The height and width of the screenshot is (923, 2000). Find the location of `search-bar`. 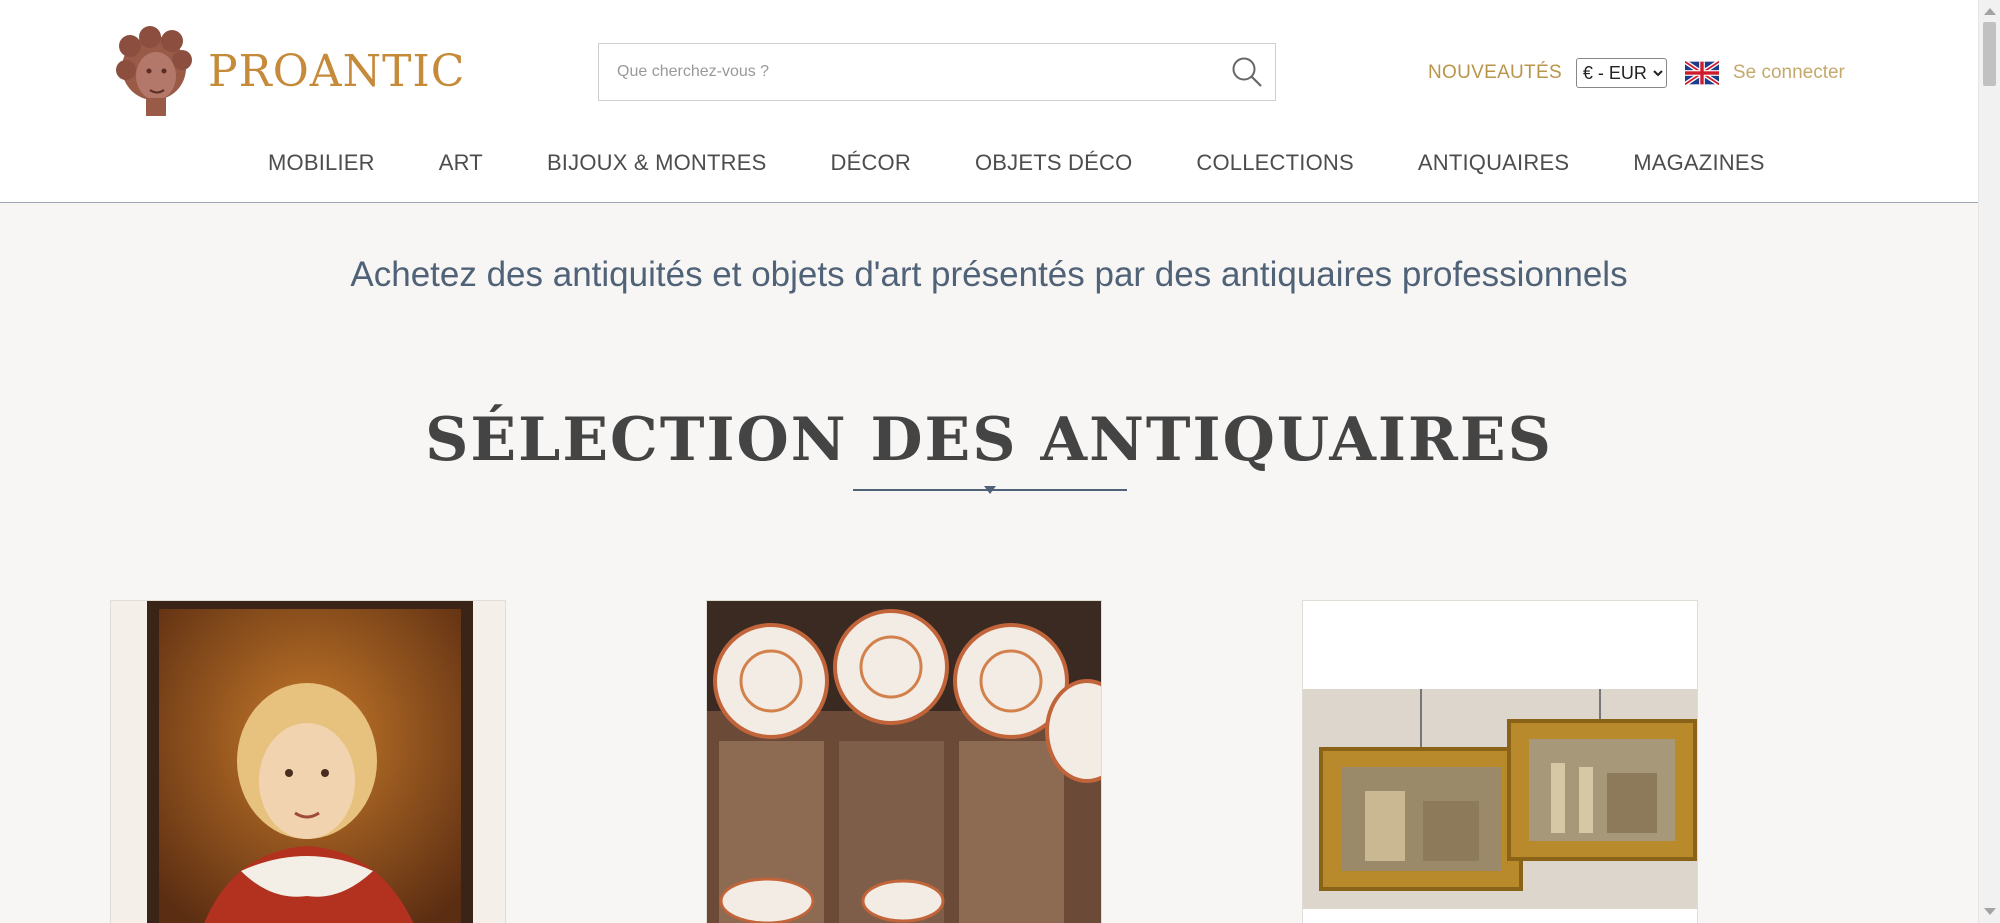

search-bar is located at coordinates (937, 72).